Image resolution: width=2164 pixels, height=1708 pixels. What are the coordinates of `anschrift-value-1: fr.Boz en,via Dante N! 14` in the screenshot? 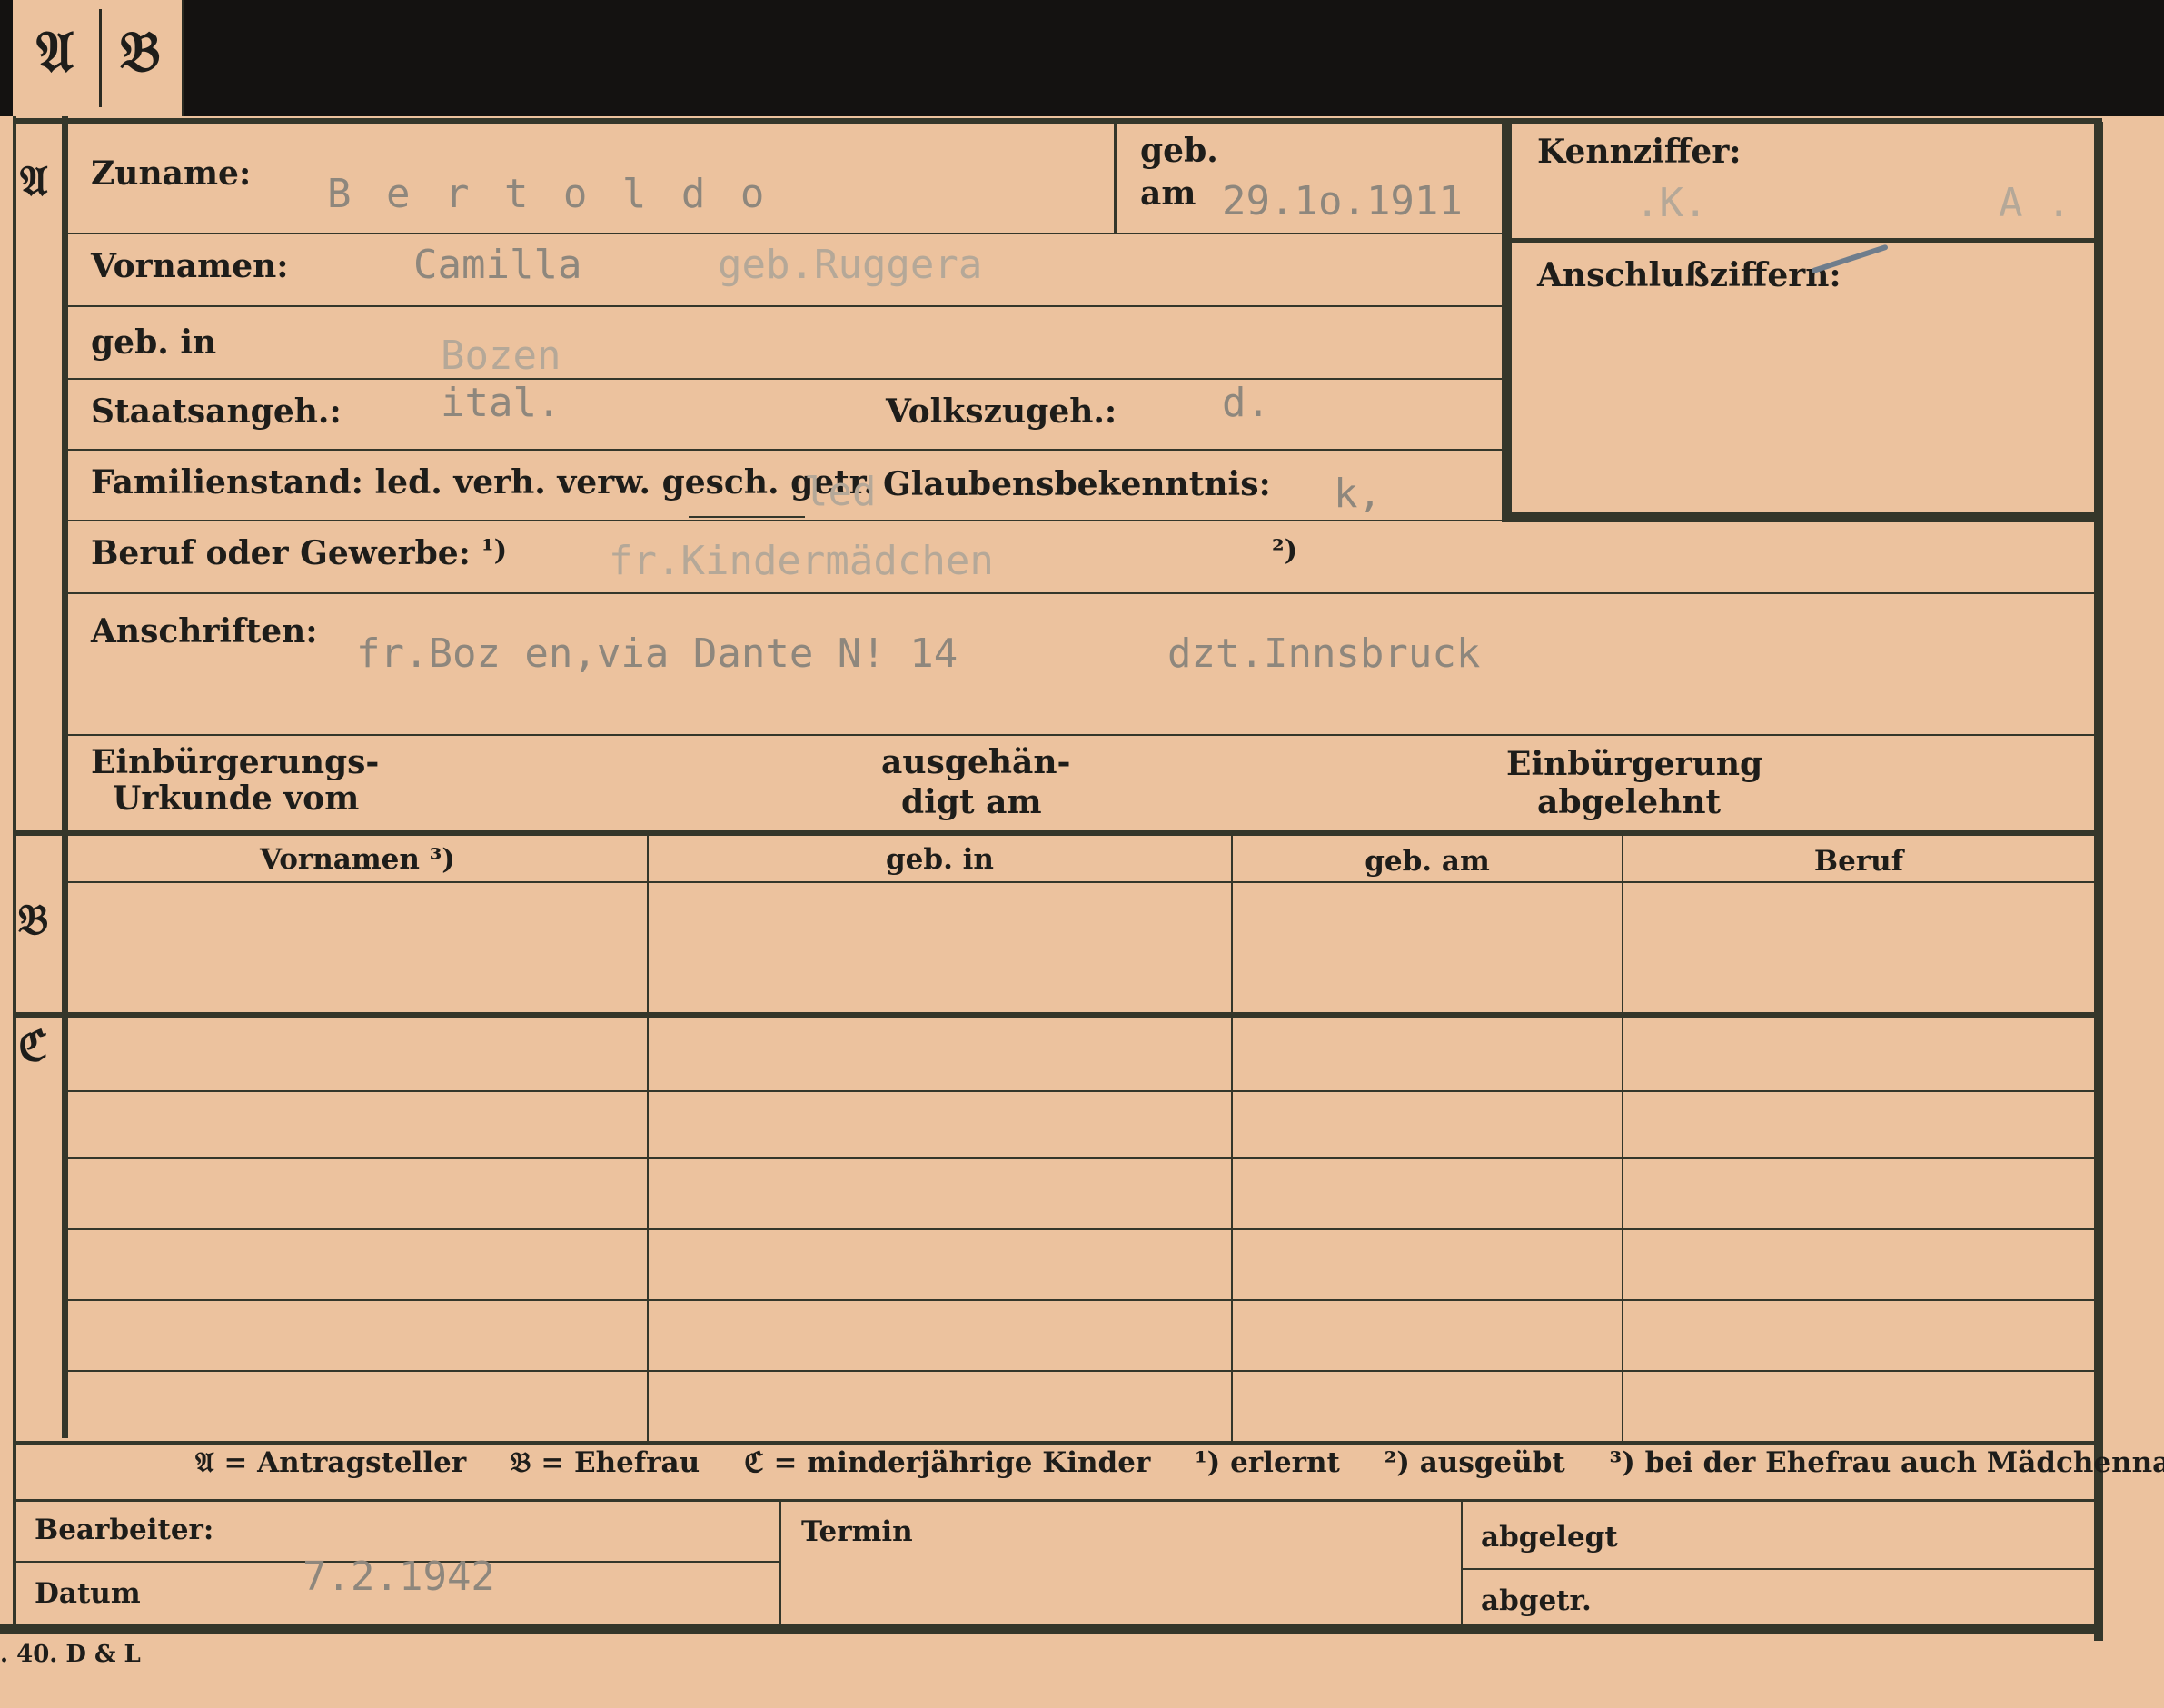 It's located at (657, 654).